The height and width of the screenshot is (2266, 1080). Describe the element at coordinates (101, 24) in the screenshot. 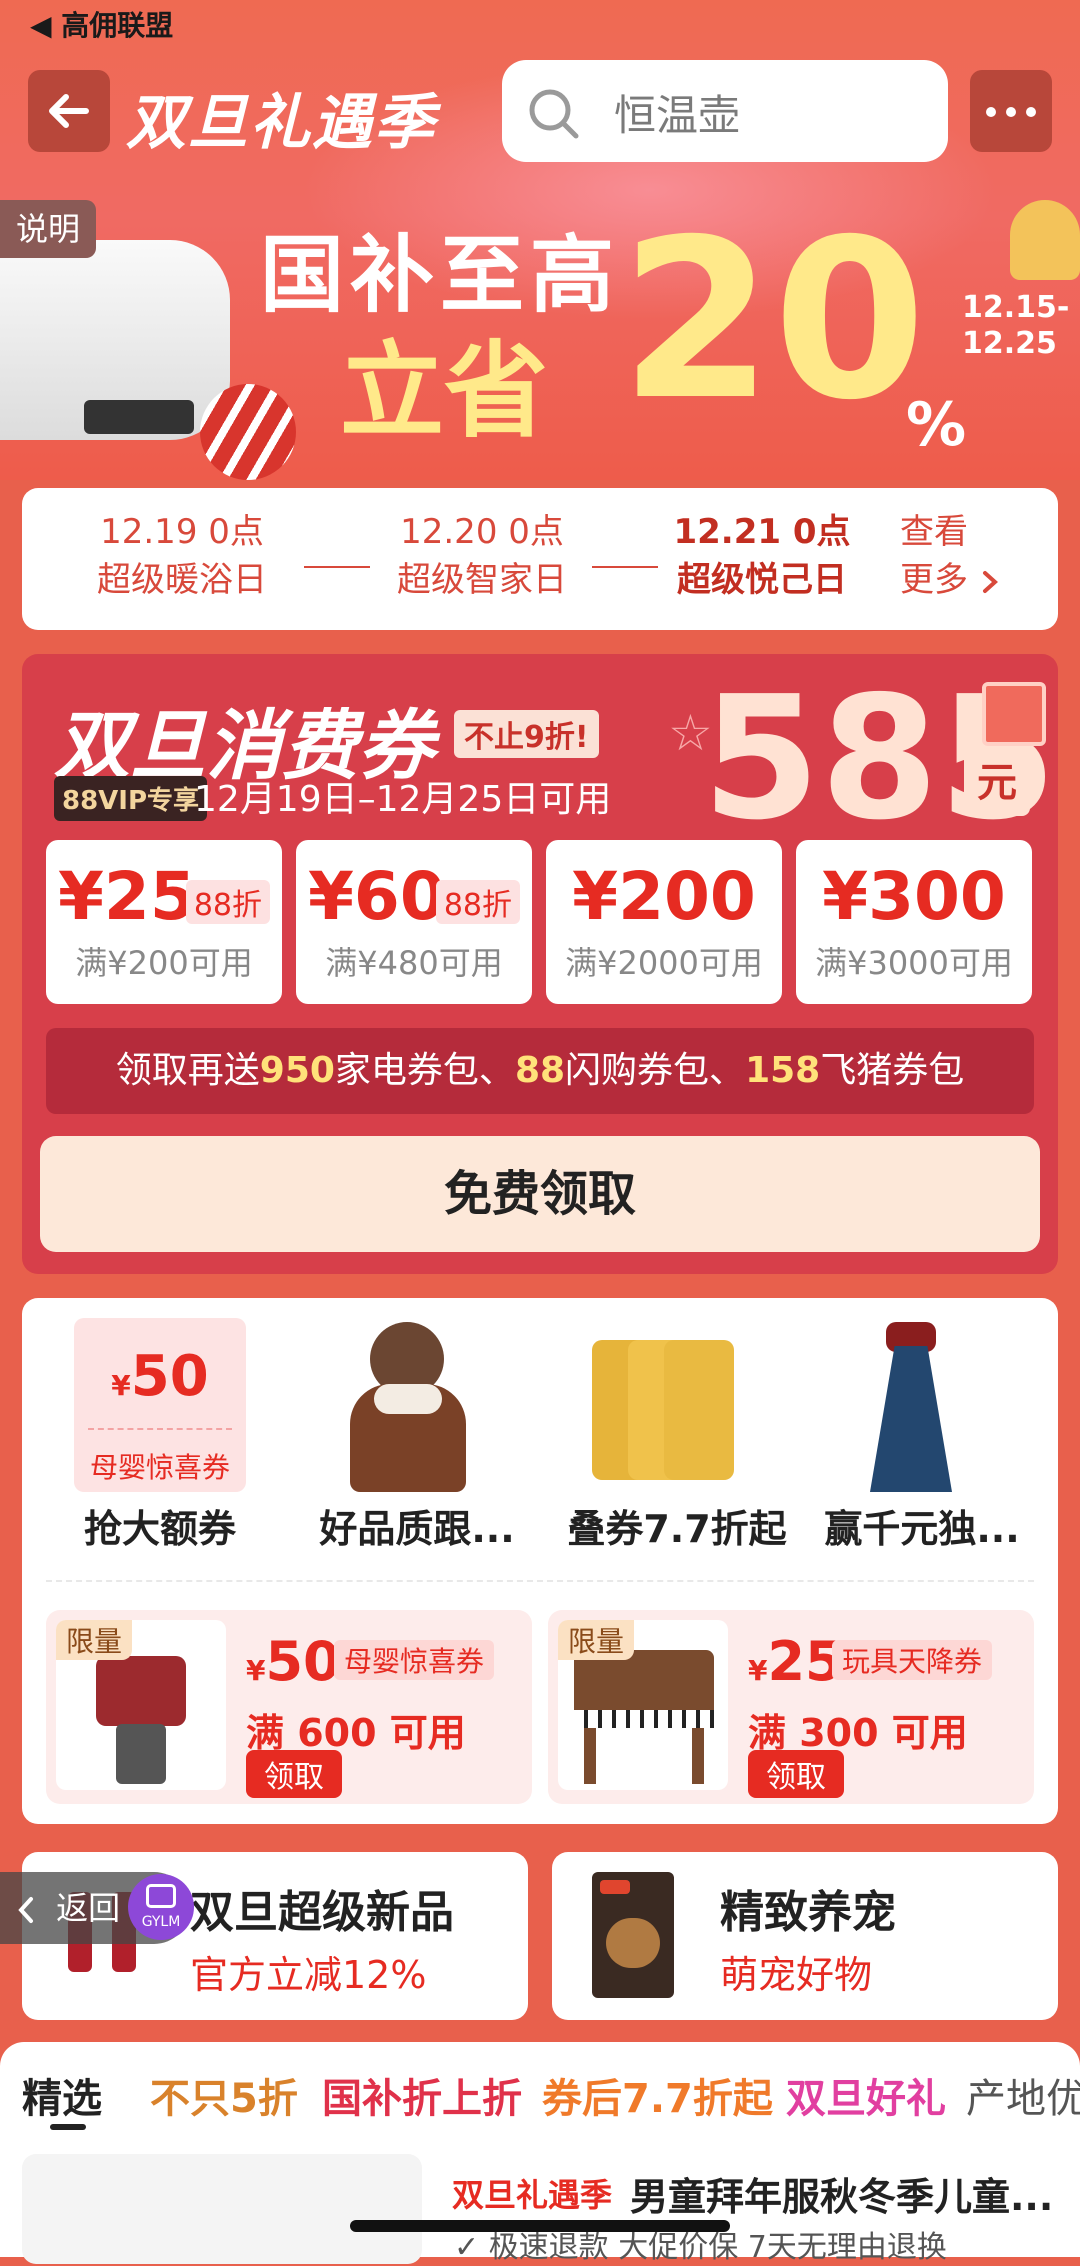

I see `back-to-app-label: ◀ 高佣联盟` at that location.